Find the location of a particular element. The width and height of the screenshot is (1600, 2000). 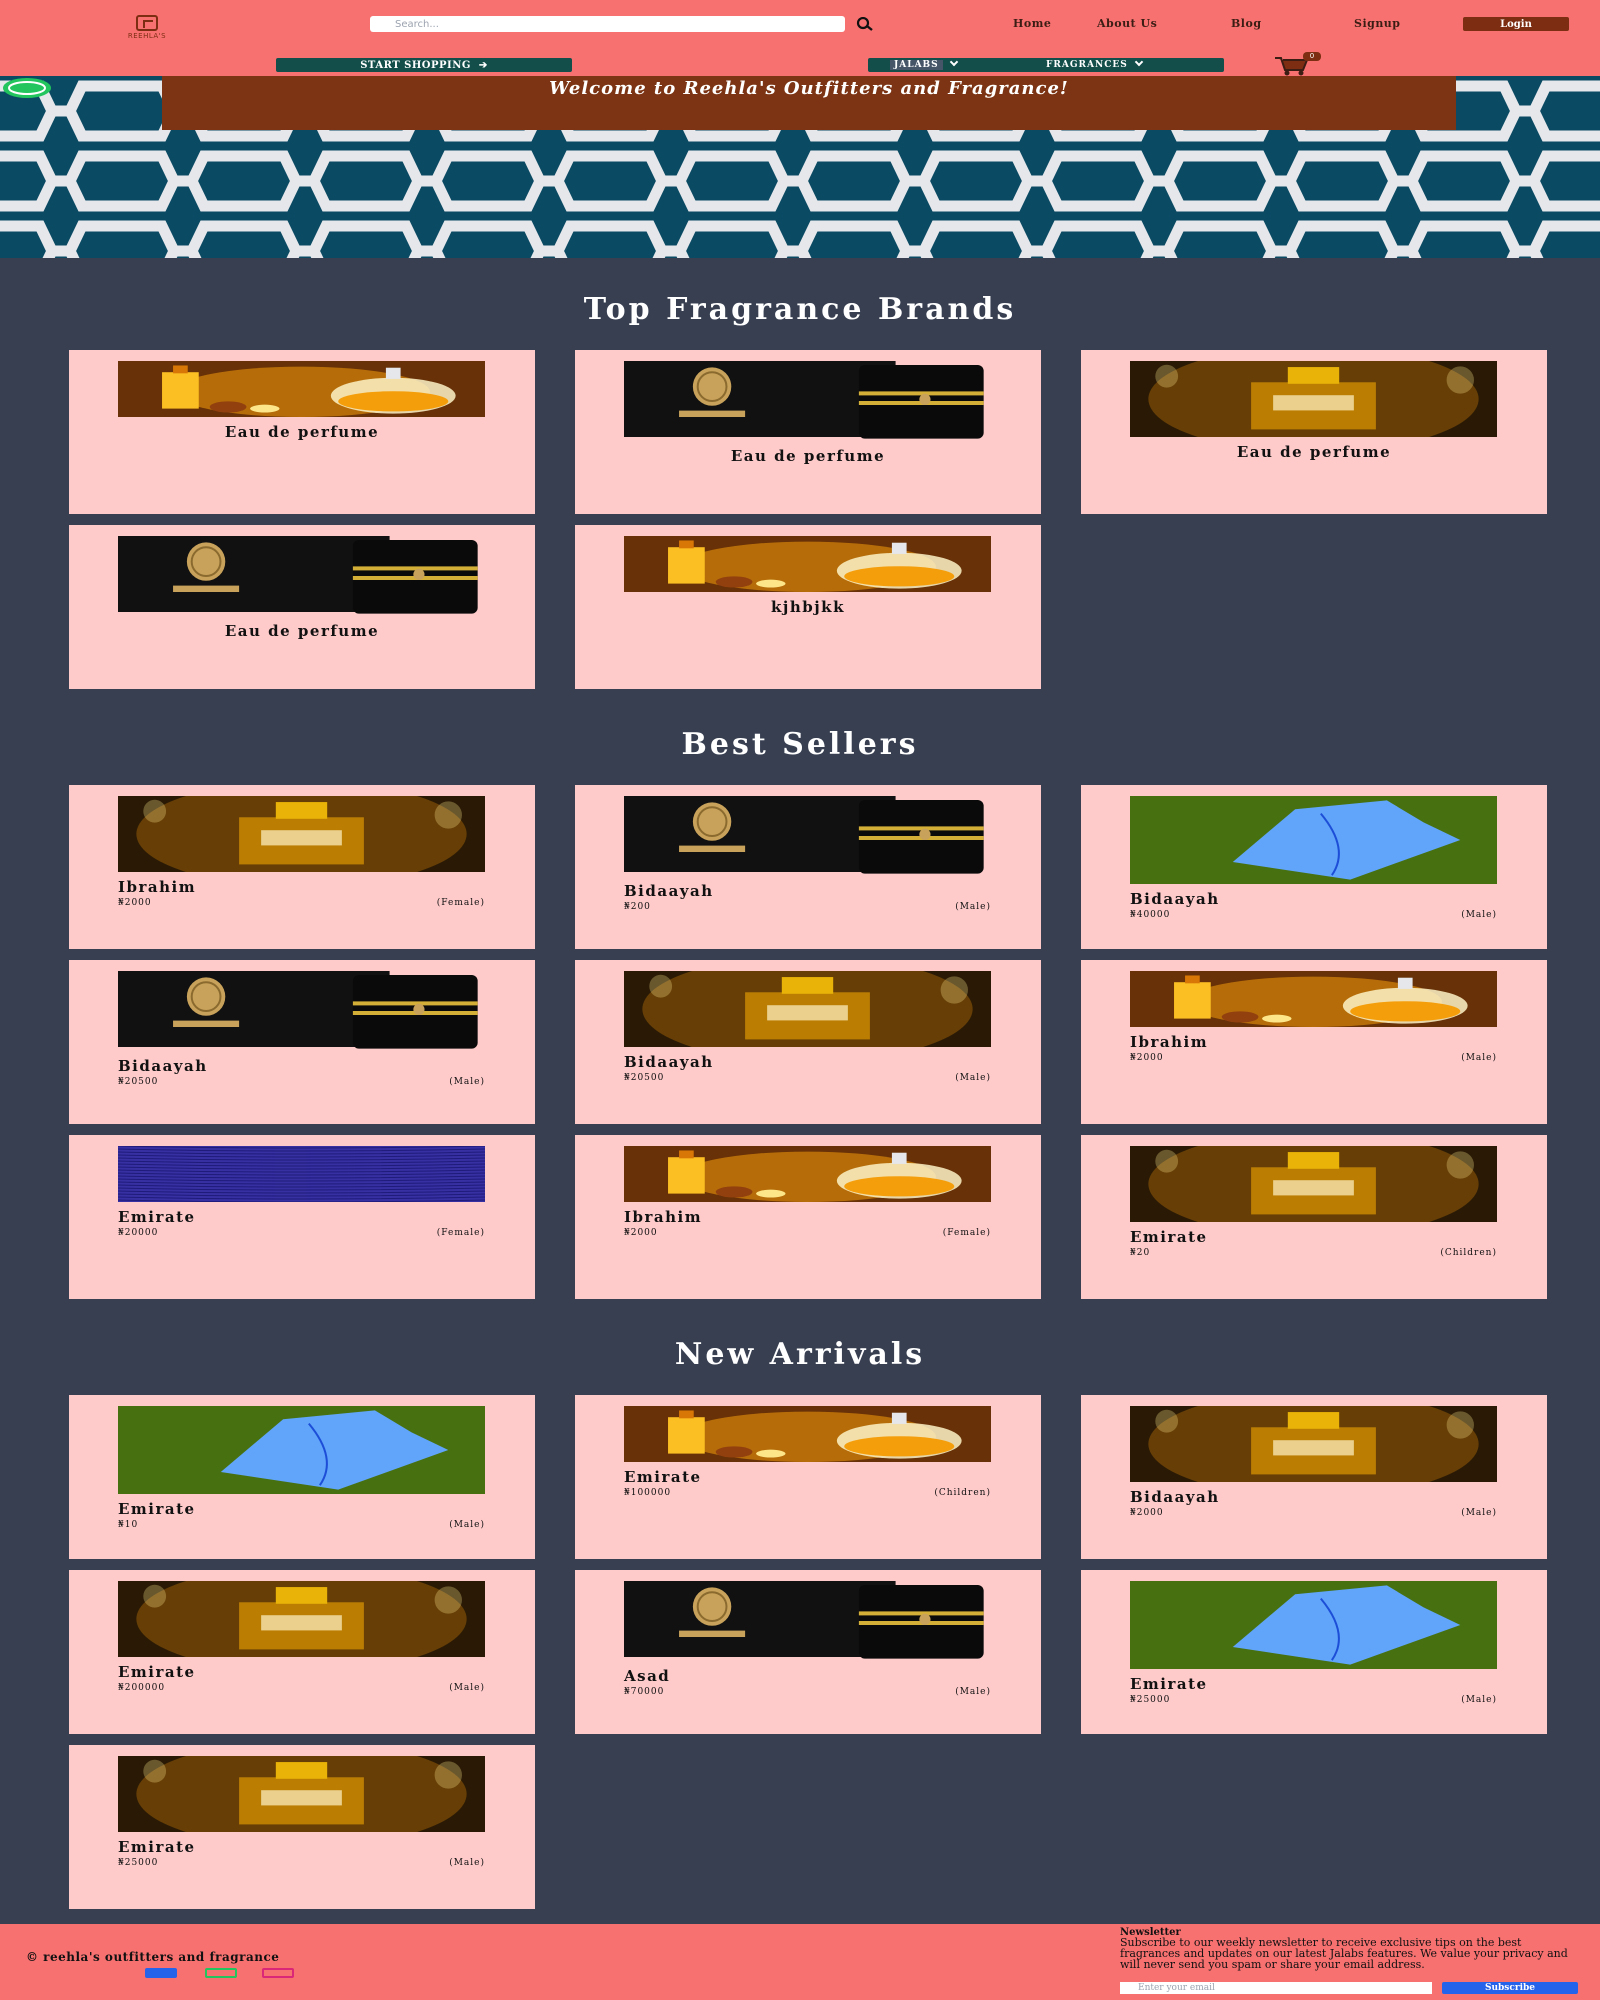

facebook-icon is located at coordinates (161, 1973).